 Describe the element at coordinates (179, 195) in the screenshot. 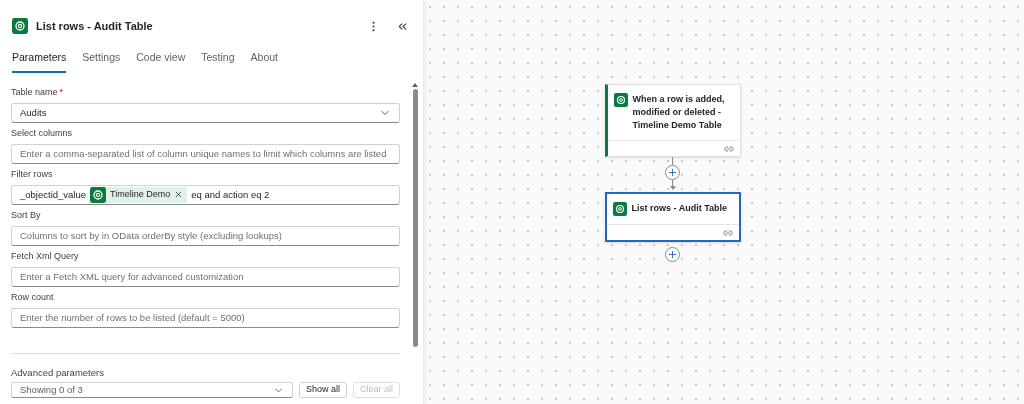

I see `remove-icon` at that location.